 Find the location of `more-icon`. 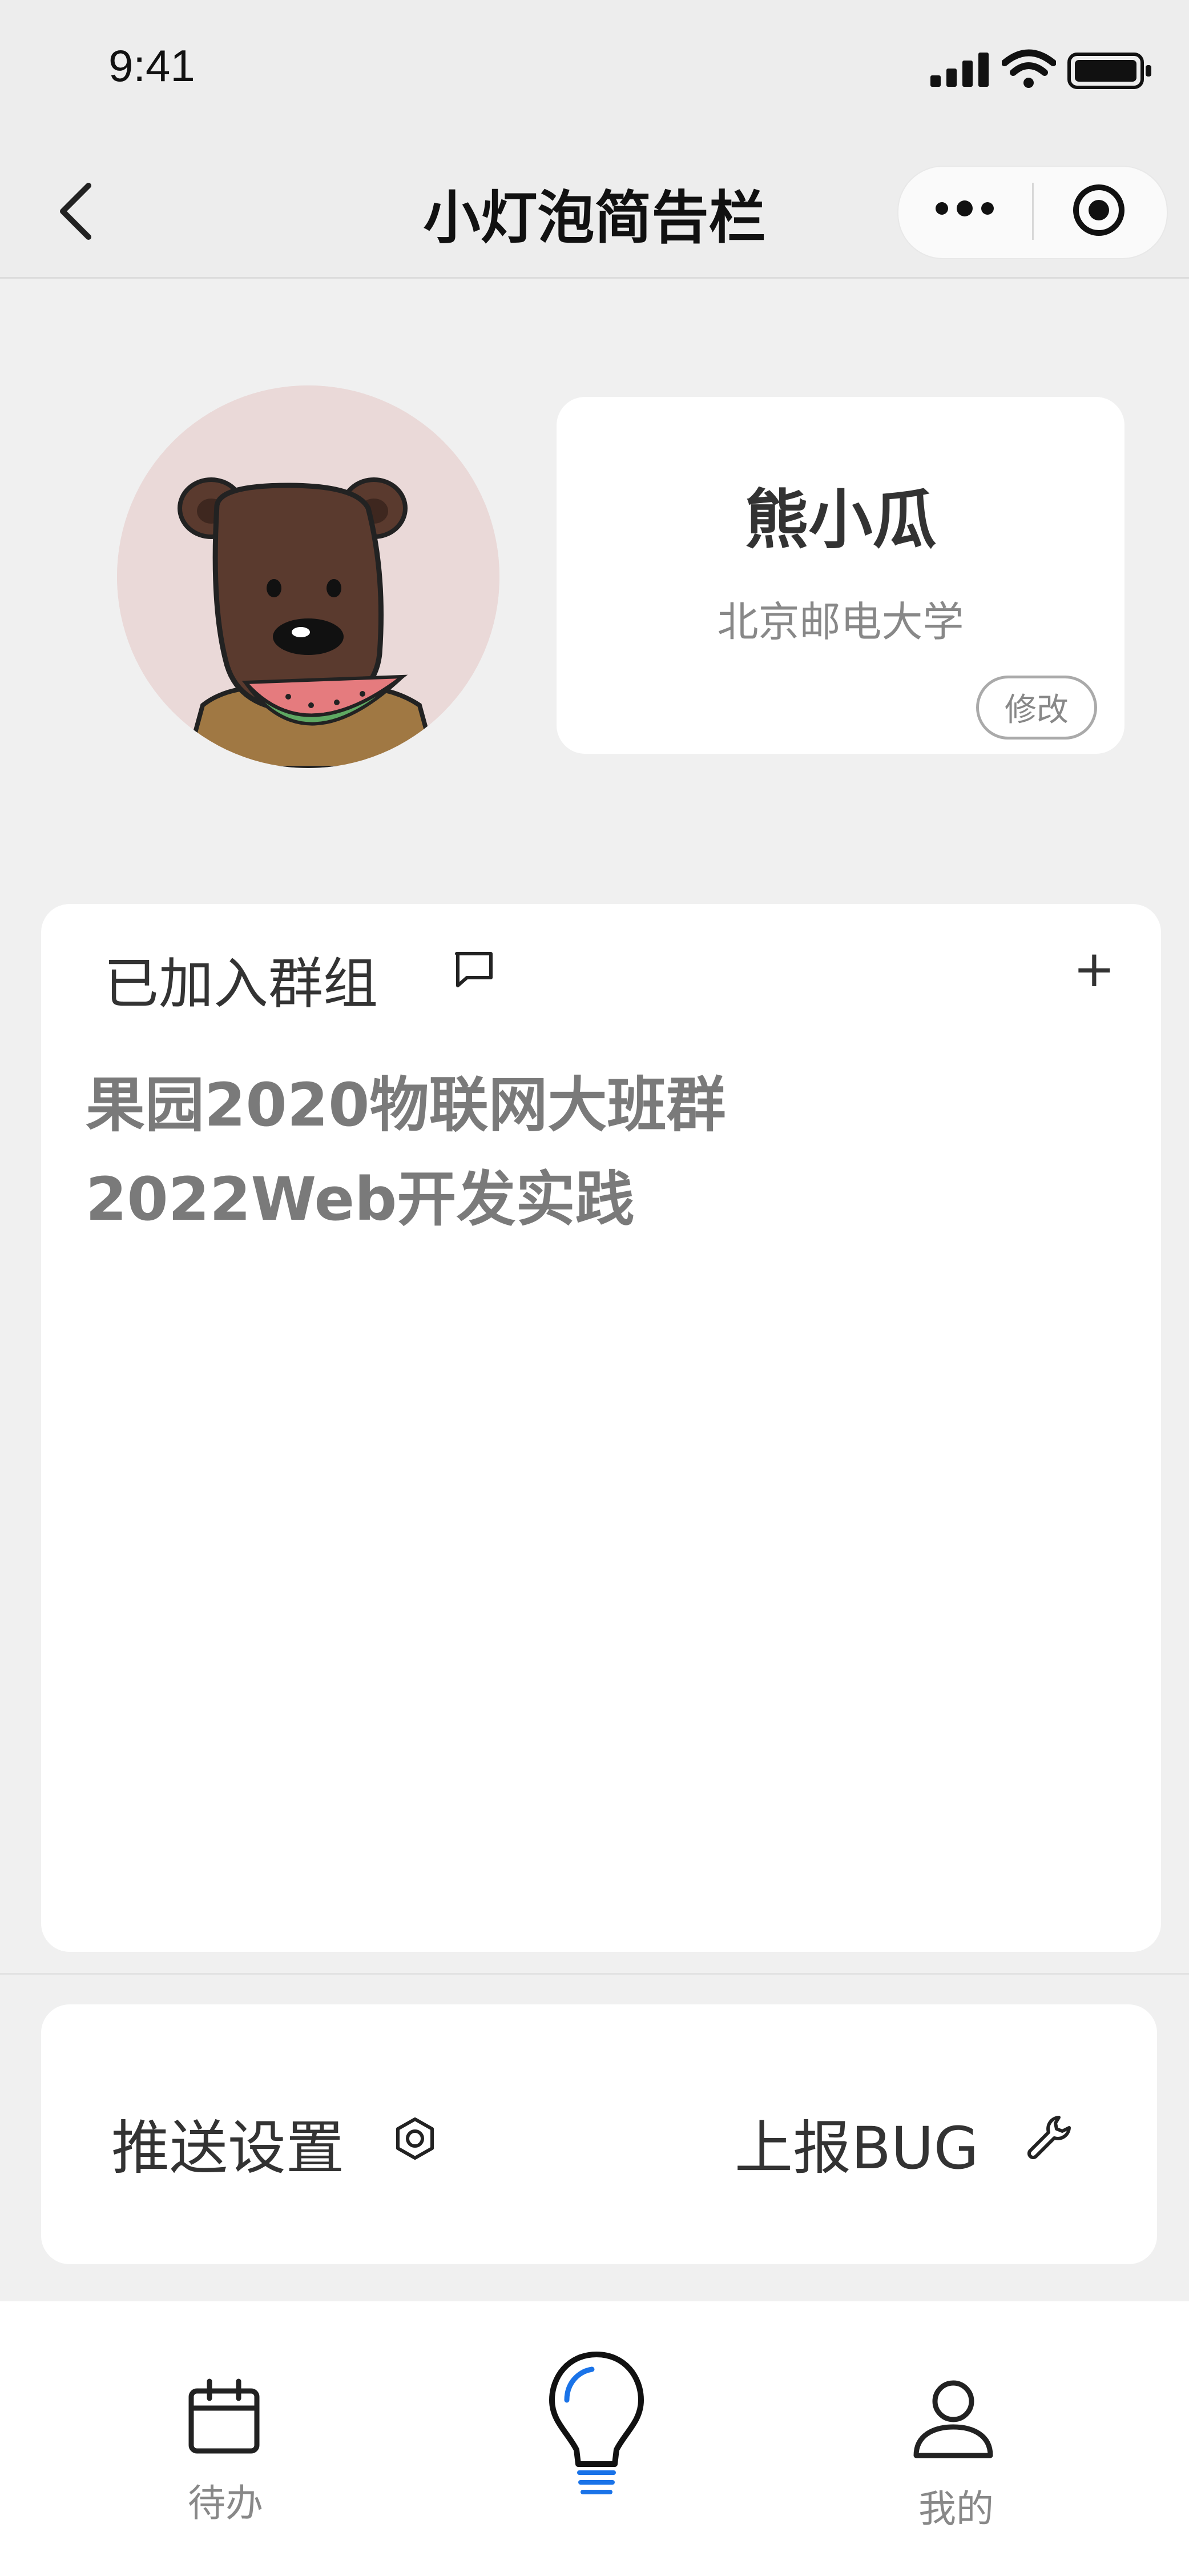

more-icon is located at coordinates (965, 208).